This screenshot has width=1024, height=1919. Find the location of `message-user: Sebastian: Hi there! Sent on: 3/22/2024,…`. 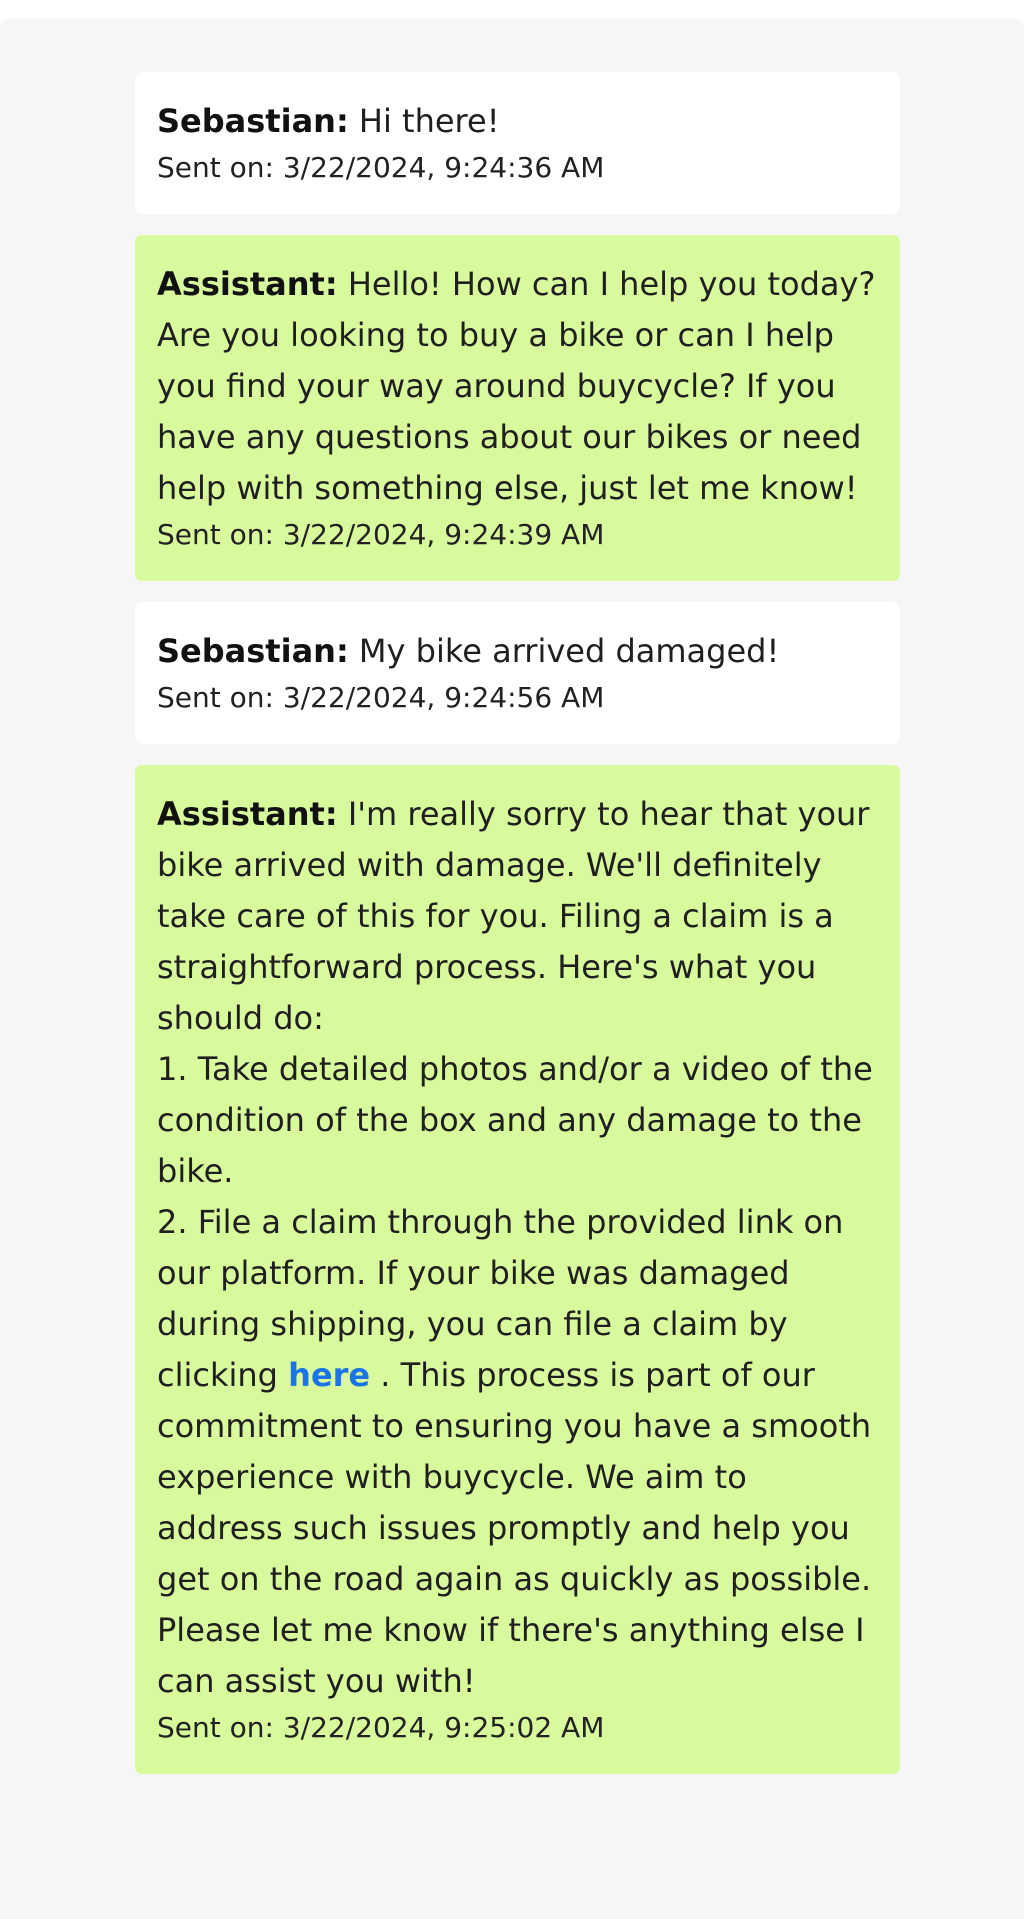

message-user: Sebastian: Hi there! Sent on: 3/22/2024,… is located at coordinates (517, 143).